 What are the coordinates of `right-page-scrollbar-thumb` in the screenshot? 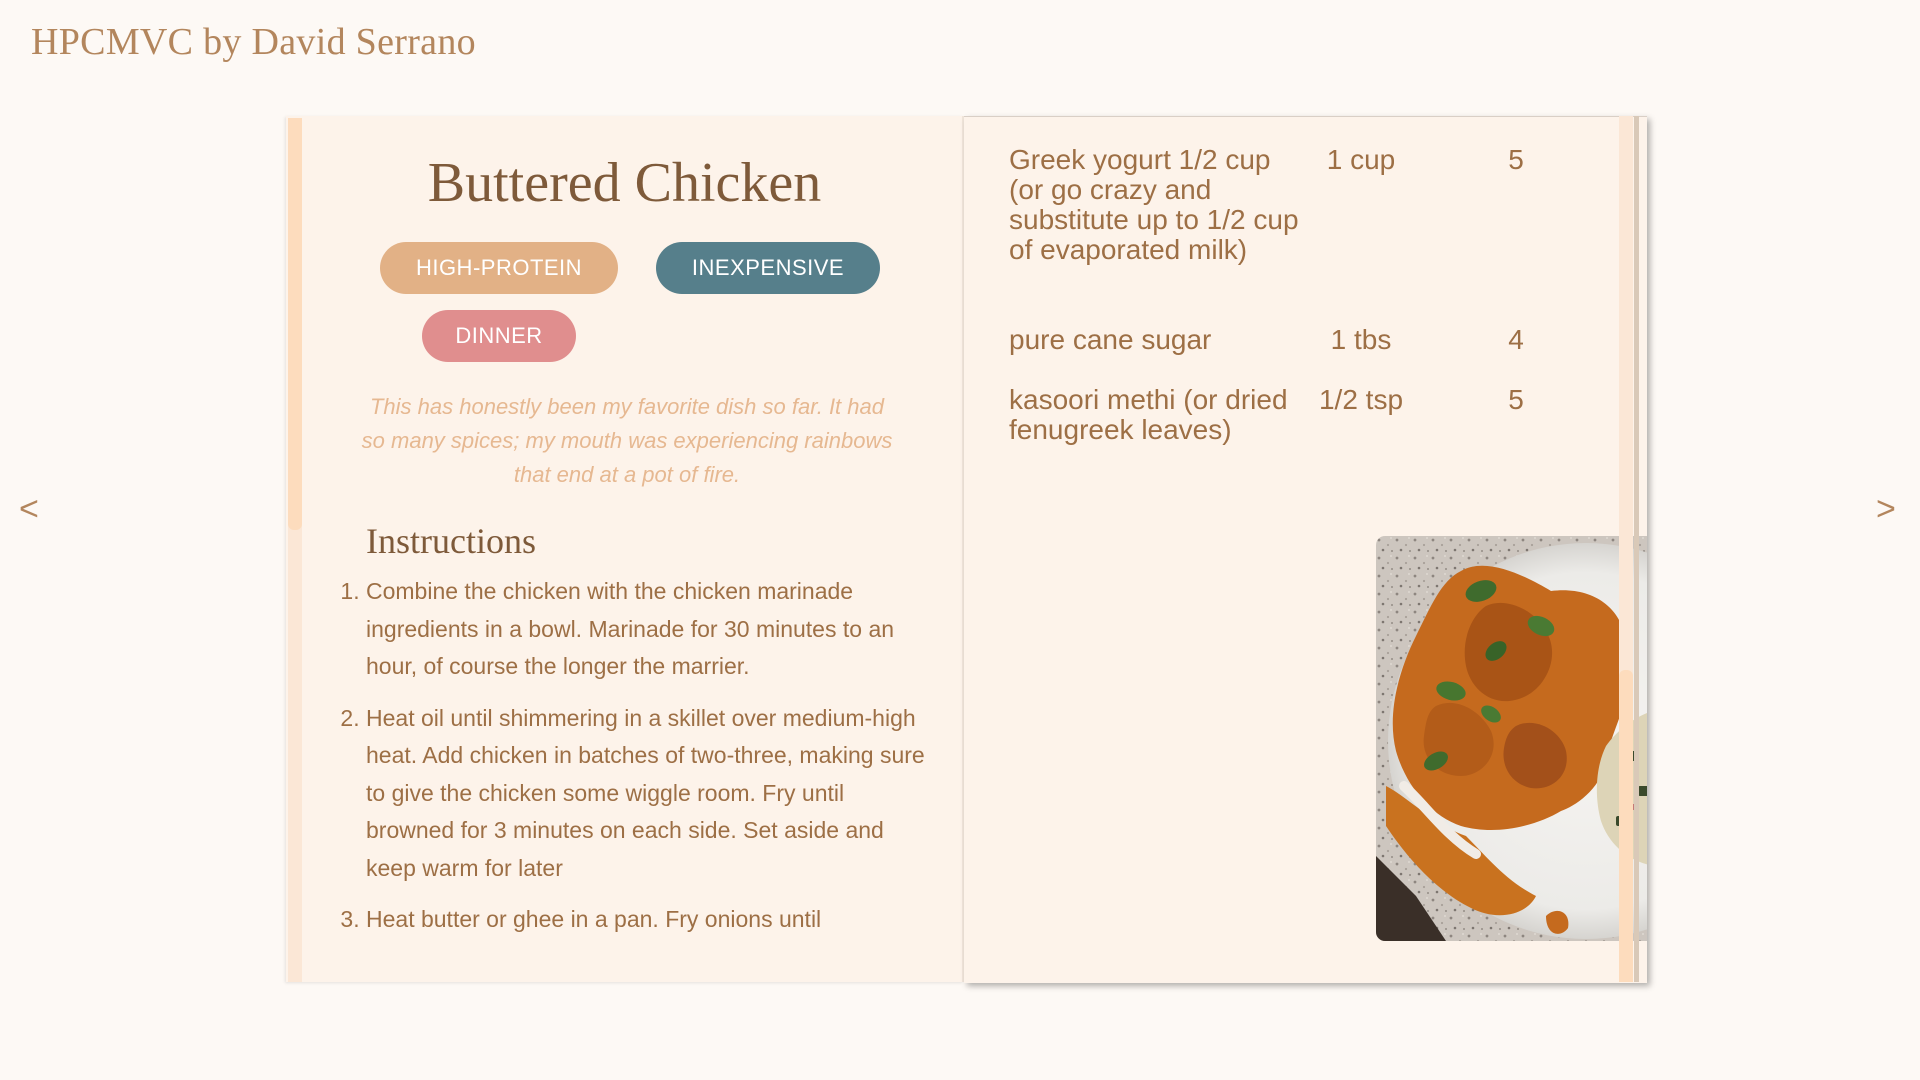 It's located at (1626, 826).